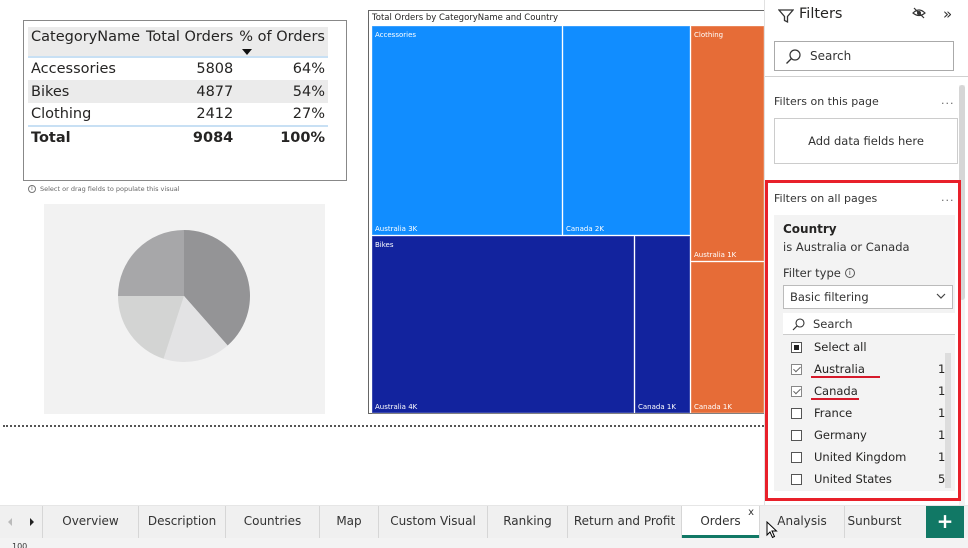 The height and width of the screenshot is (548, 968). Describe the element at coordinates (874, 522) in the screenshot. I see `tab-sunburst: Sunburst` at that location.